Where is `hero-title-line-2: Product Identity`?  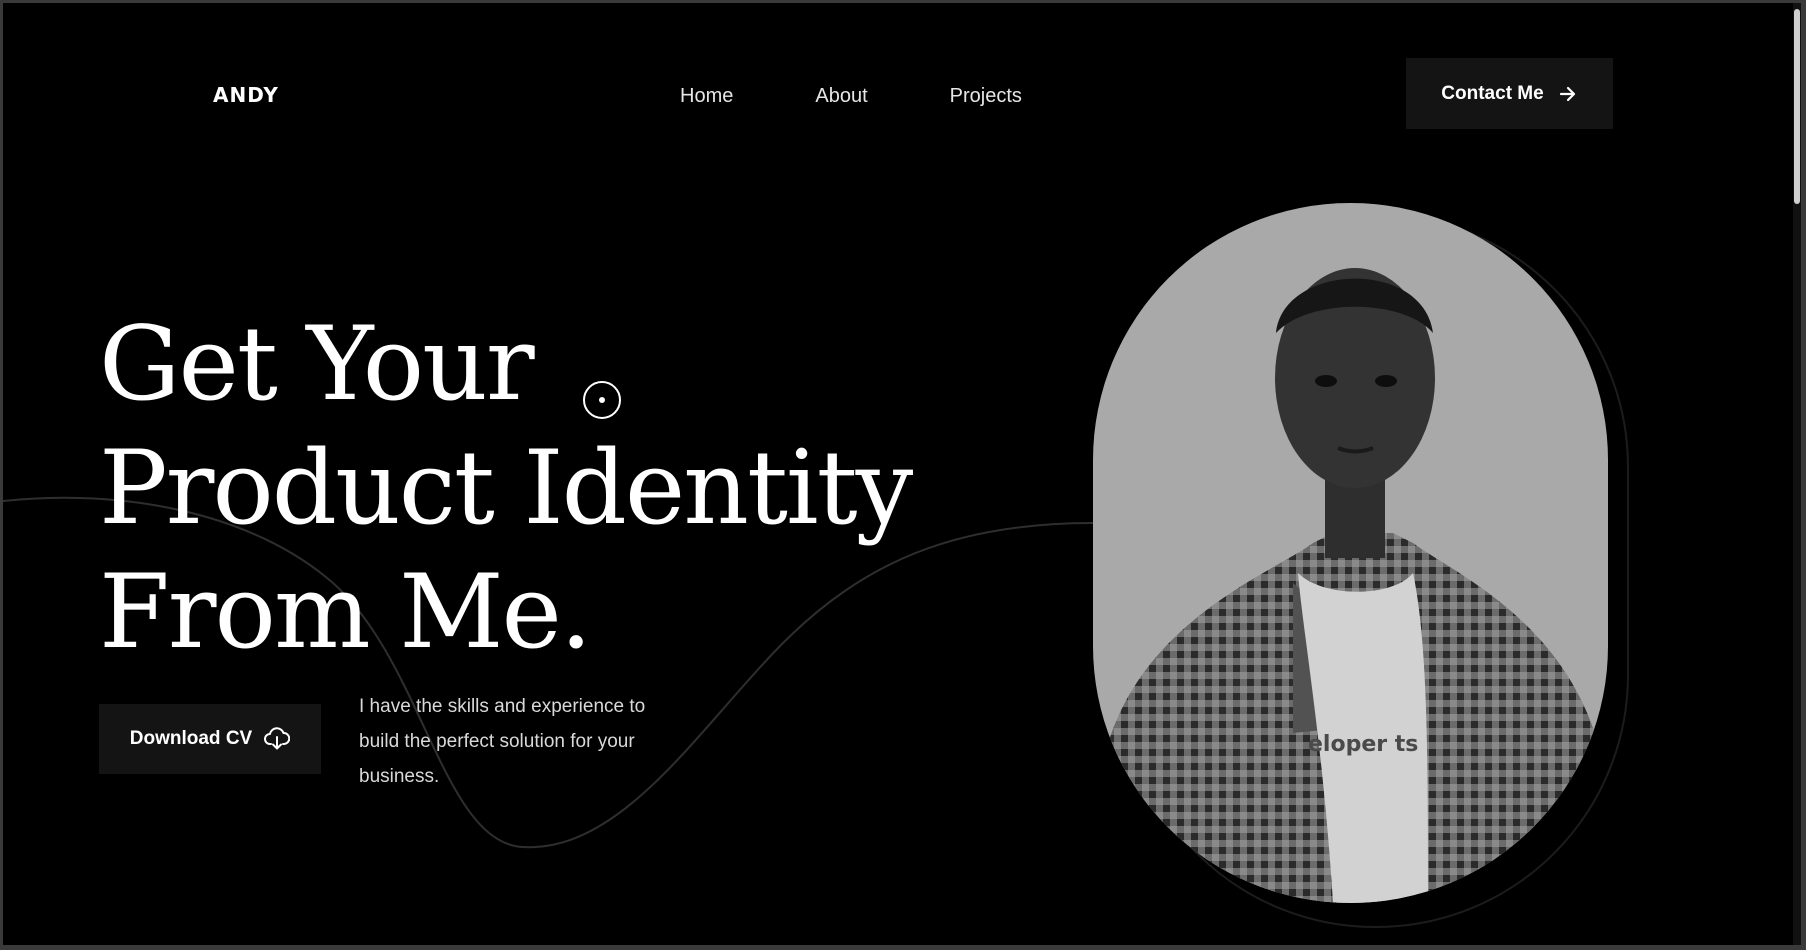 hero-title-line-2: Product Identity is located at coordinates (506, 488).